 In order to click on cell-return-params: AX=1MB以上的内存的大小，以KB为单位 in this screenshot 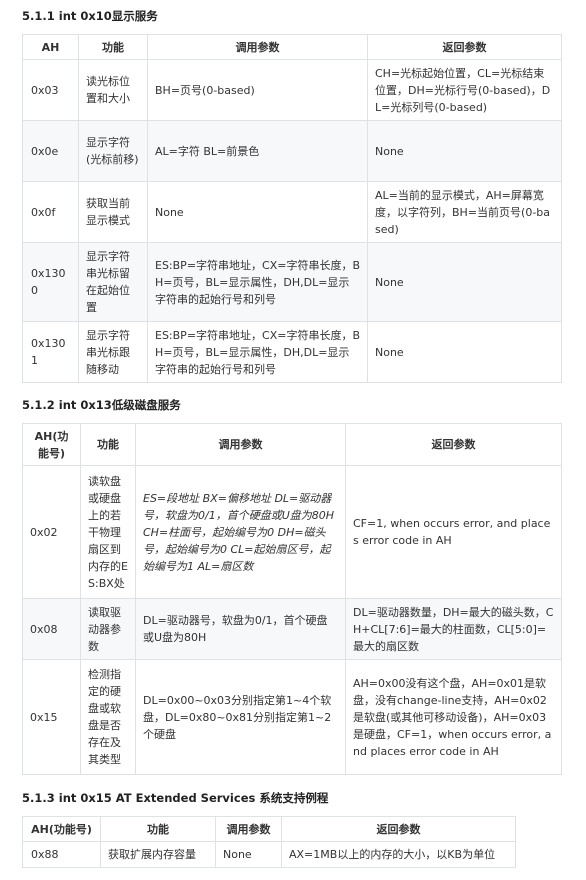, I will do `click(398, 854)`.